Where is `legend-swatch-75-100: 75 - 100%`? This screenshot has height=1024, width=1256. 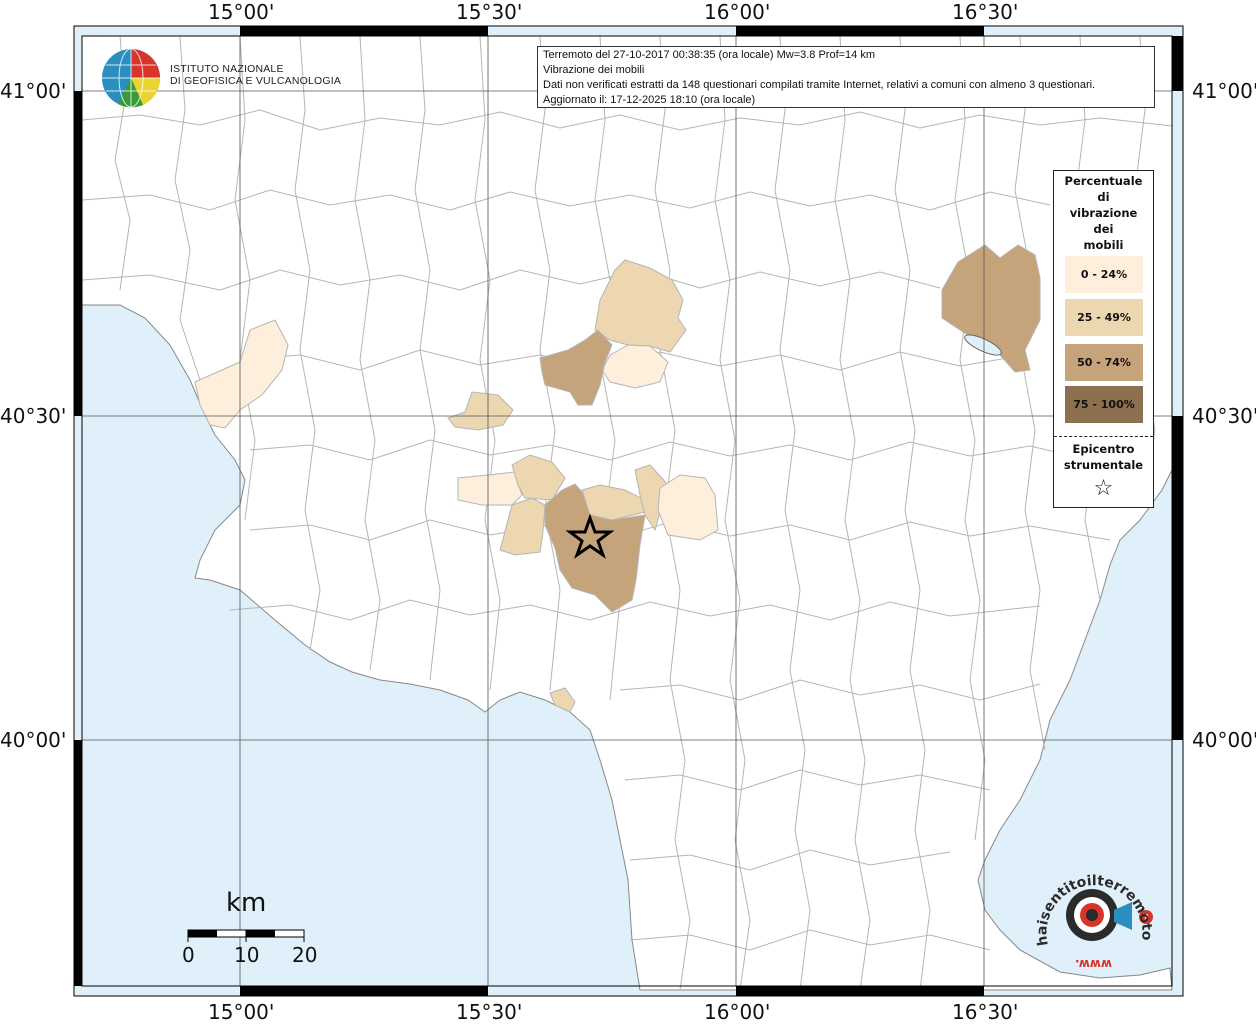
legend-swatch-75-100: 75 - 100% is located at coordinates (1104, 404).